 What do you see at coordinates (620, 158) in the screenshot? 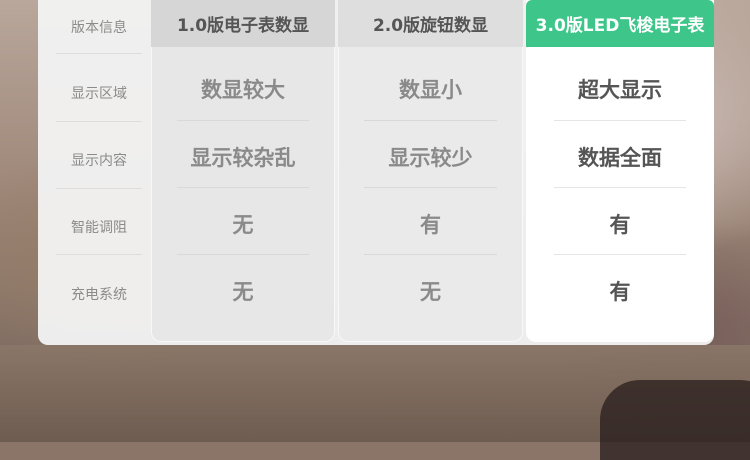
I see `cell-display-content: 数据全面` at bounding box center [620, 158].